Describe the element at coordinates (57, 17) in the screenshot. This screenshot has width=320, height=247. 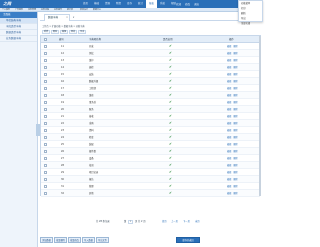
I see `tab-dictionary: 数据字典 ×` at that location.